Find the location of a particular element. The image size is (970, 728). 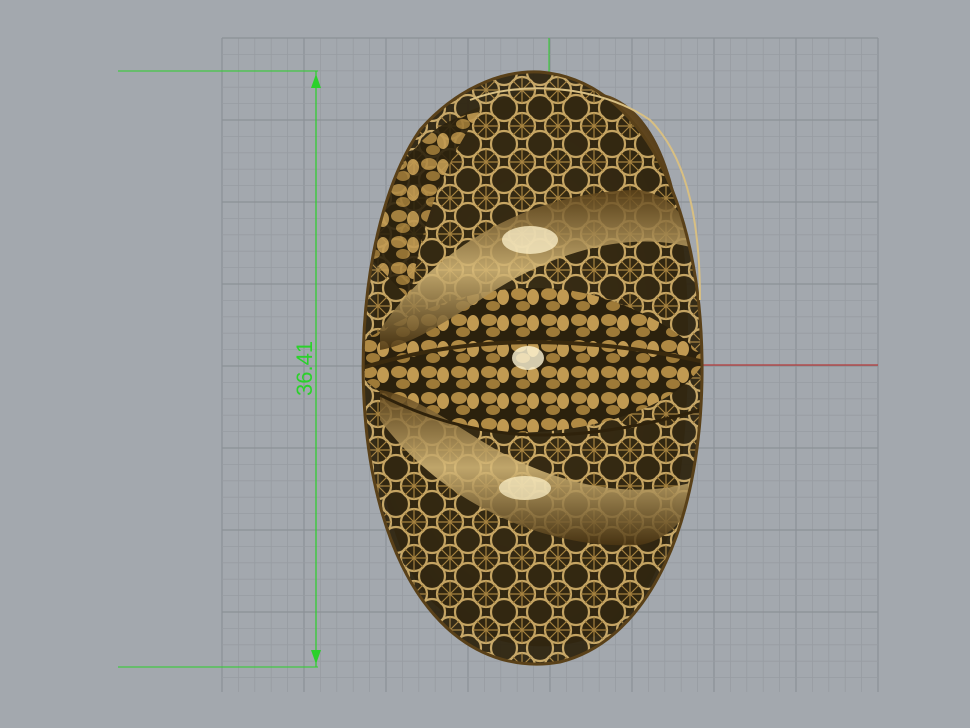

dimension-arrow-top is located at coordinates (316, 81).